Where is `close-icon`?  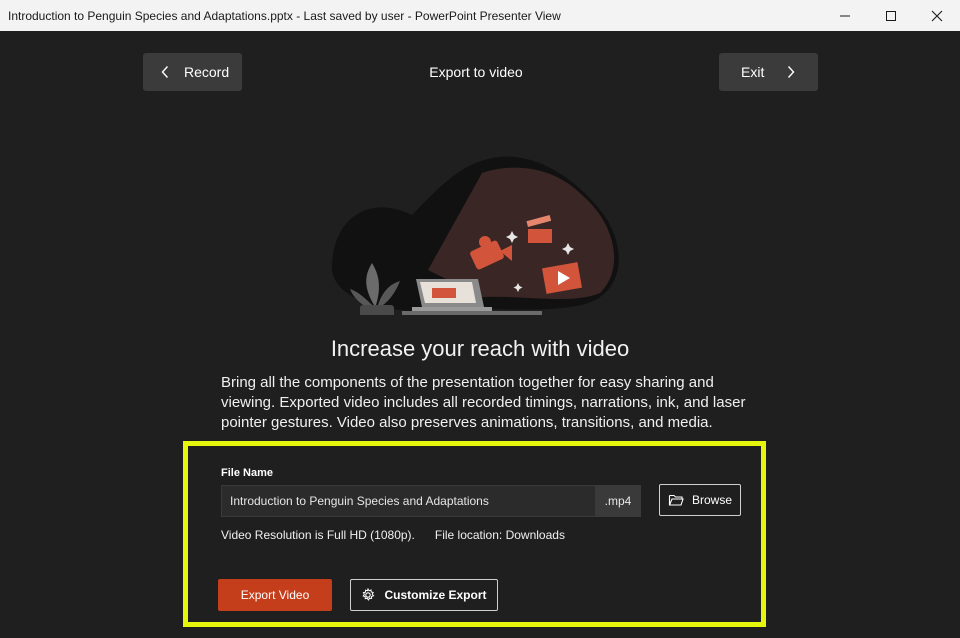
close-icon is located at coordinates (937, 15).